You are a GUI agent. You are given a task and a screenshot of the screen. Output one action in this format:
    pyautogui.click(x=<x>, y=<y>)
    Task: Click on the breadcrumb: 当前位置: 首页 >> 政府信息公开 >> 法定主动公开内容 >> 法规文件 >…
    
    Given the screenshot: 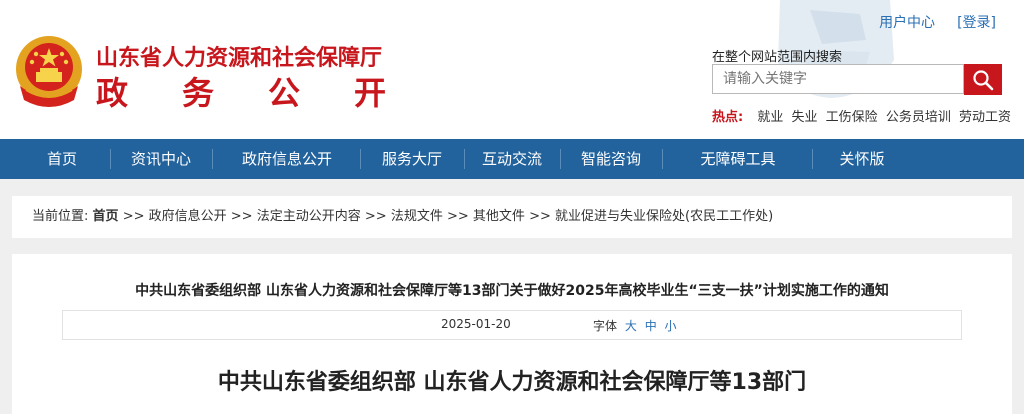 What is the action you would take?
    pyautogui.click(x=512, y=217)
    